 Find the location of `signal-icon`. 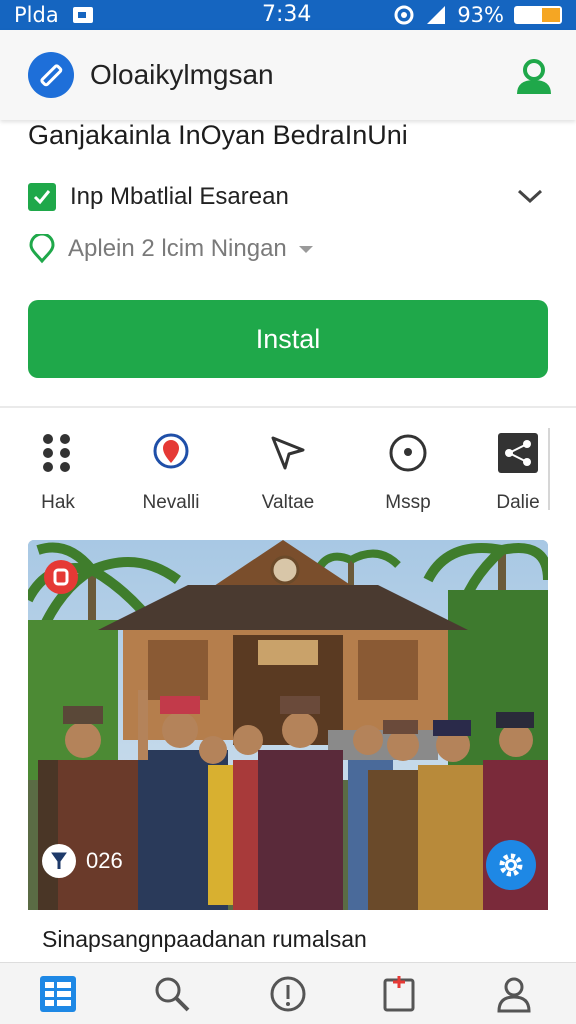

signal-icon is located at coordinates (436, 15).